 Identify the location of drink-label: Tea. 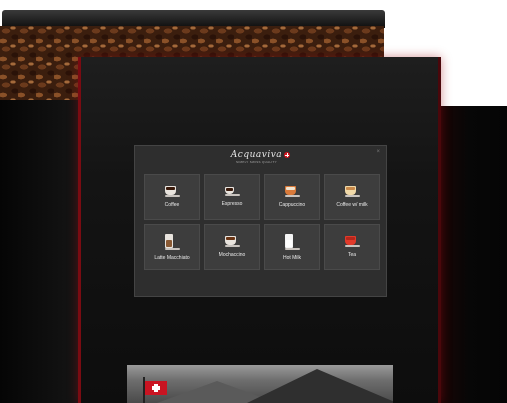
(352, 255).